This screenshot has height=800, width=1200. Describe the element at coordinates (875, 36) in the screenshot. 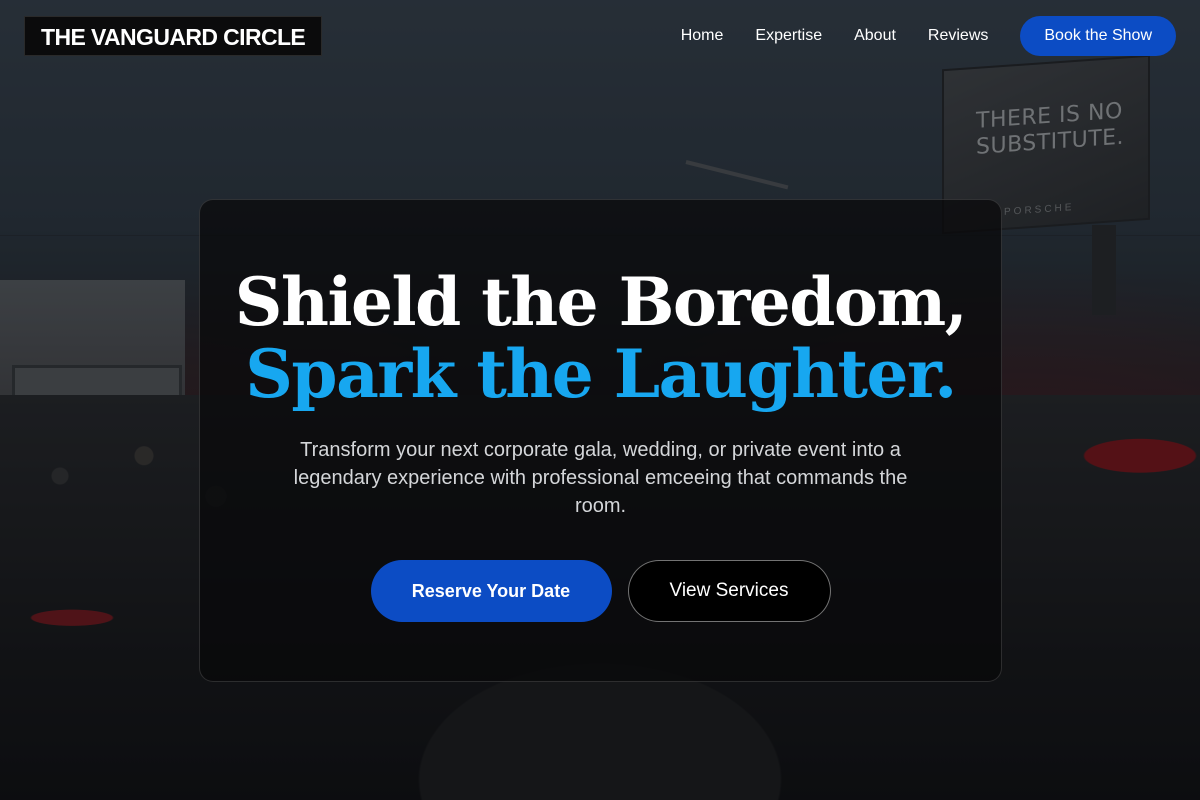

I see `nav-link-about: About` at that location.